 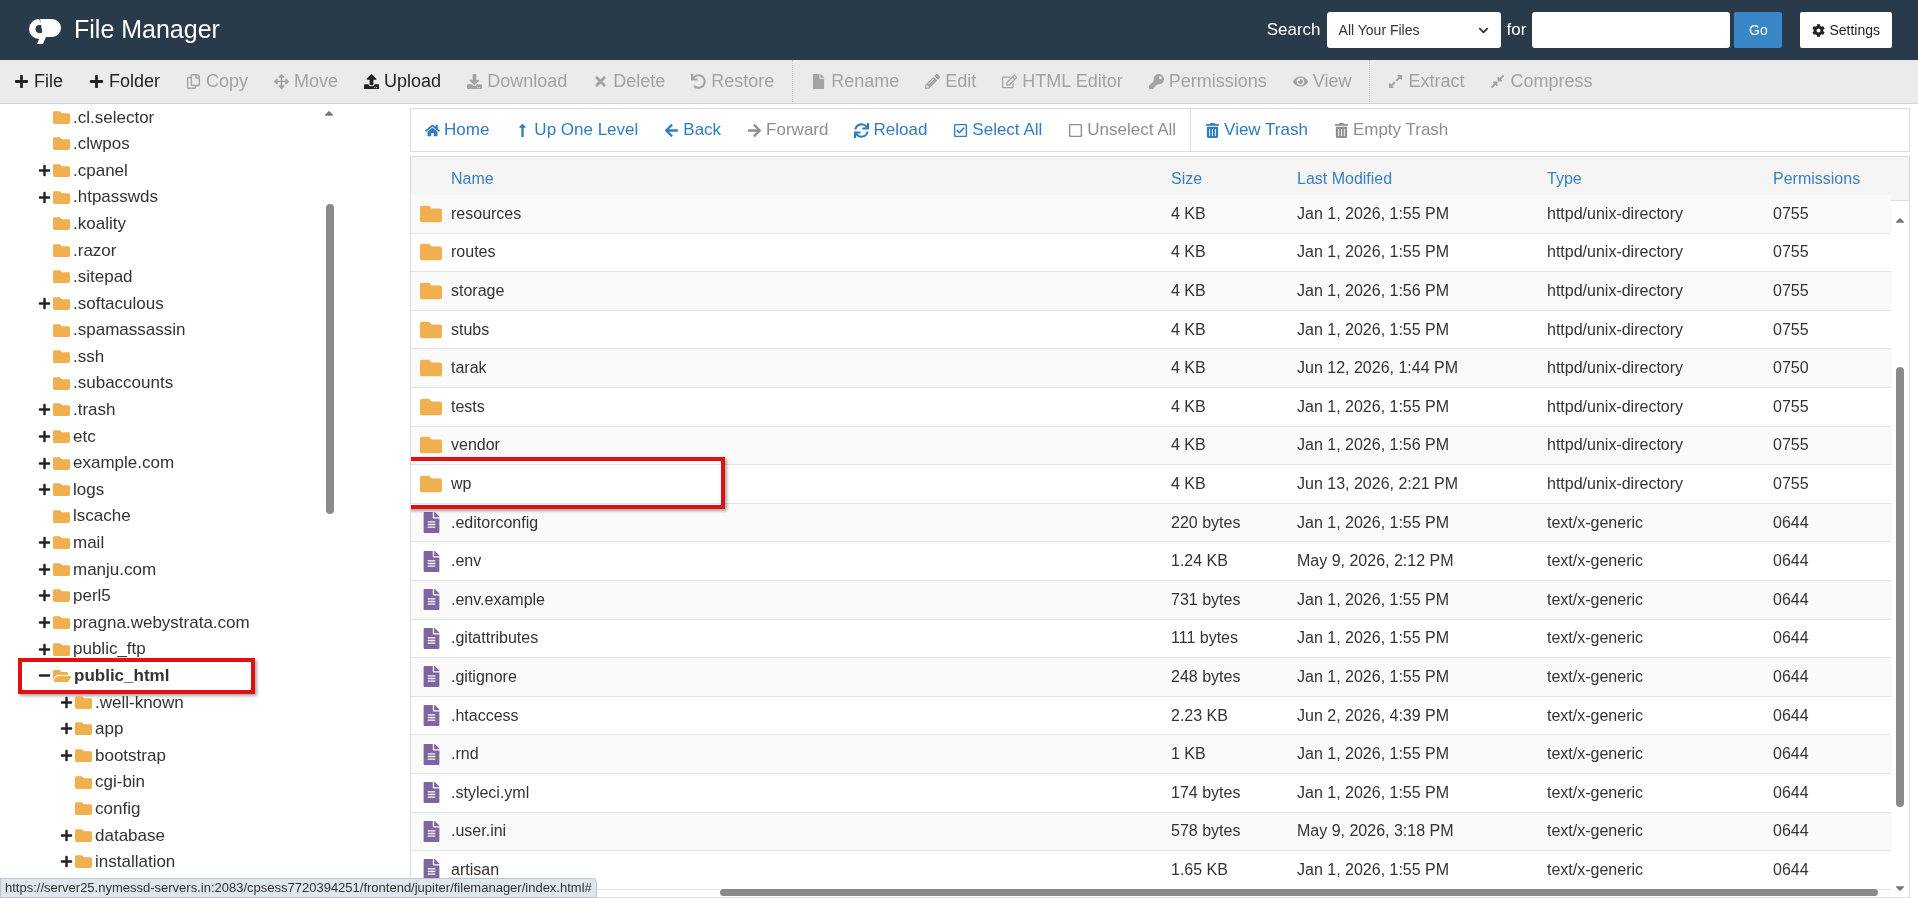 I want to click on file-name: stubs, so click(x=811, y=329).